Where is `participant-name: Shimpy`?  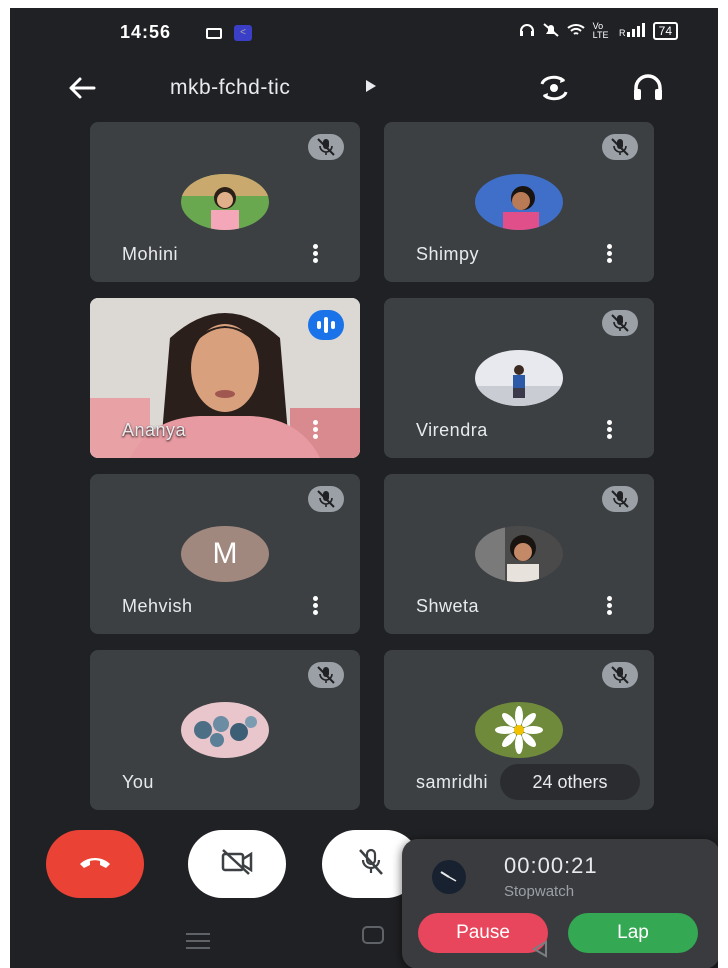
participant-name: Shimpy is located at coordinates (448, 254).